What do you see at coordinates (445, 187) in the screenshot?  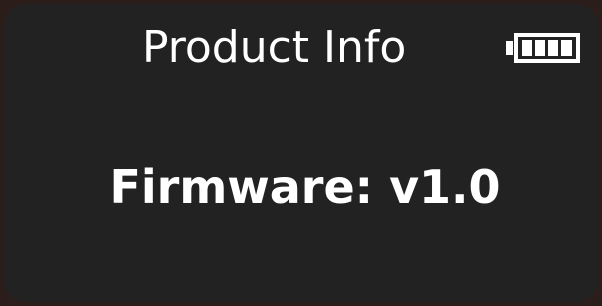 I see `firmware-version: v1.0` at bounding box center [445, 187].